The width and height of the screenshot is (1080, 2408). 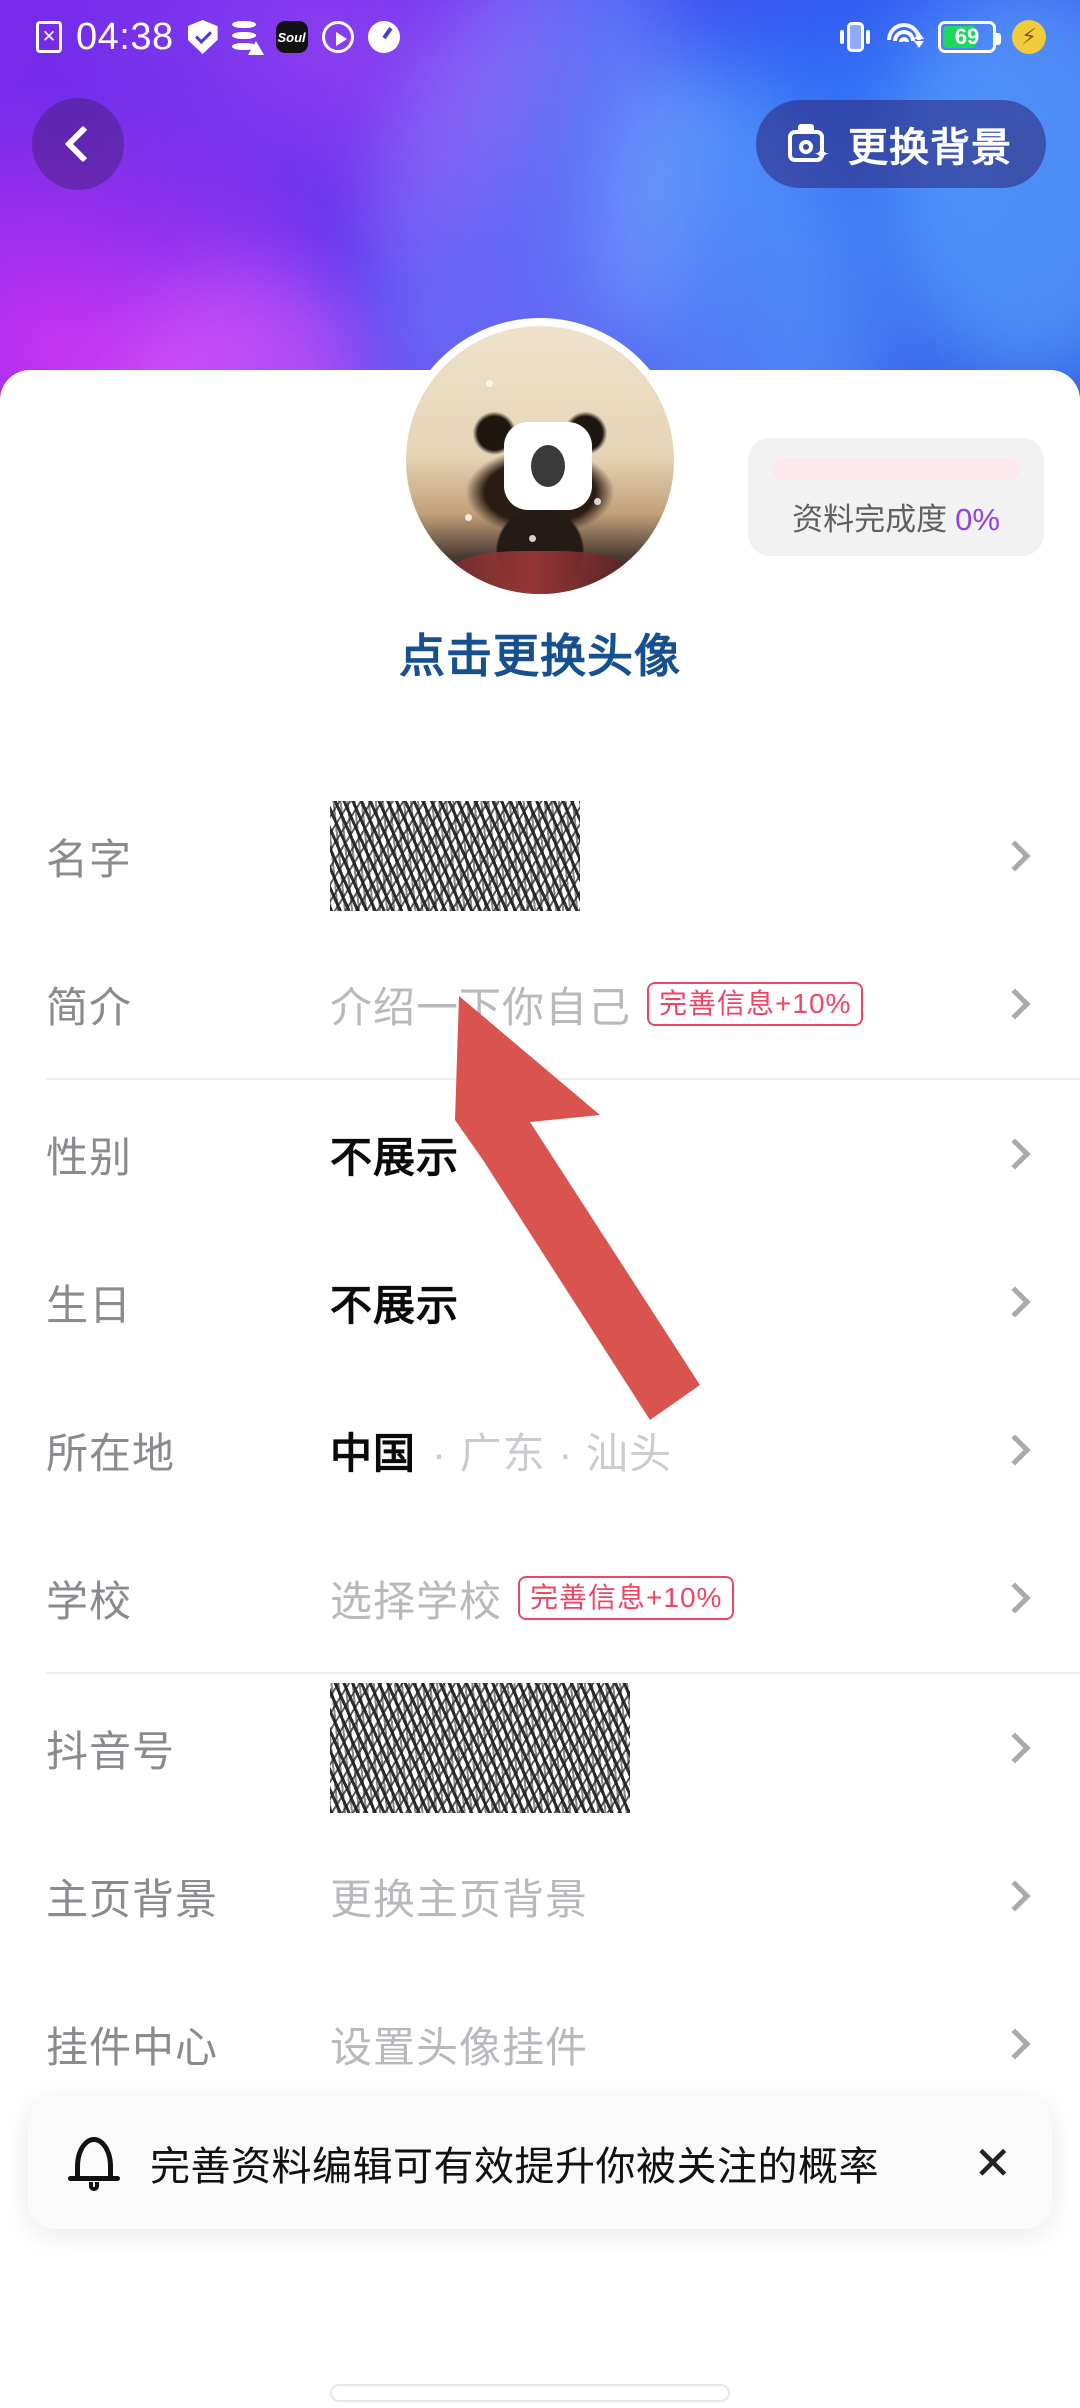 I want to click on field-value: 中国 · 广东 · 汕头, so click(x=501, y=1450).